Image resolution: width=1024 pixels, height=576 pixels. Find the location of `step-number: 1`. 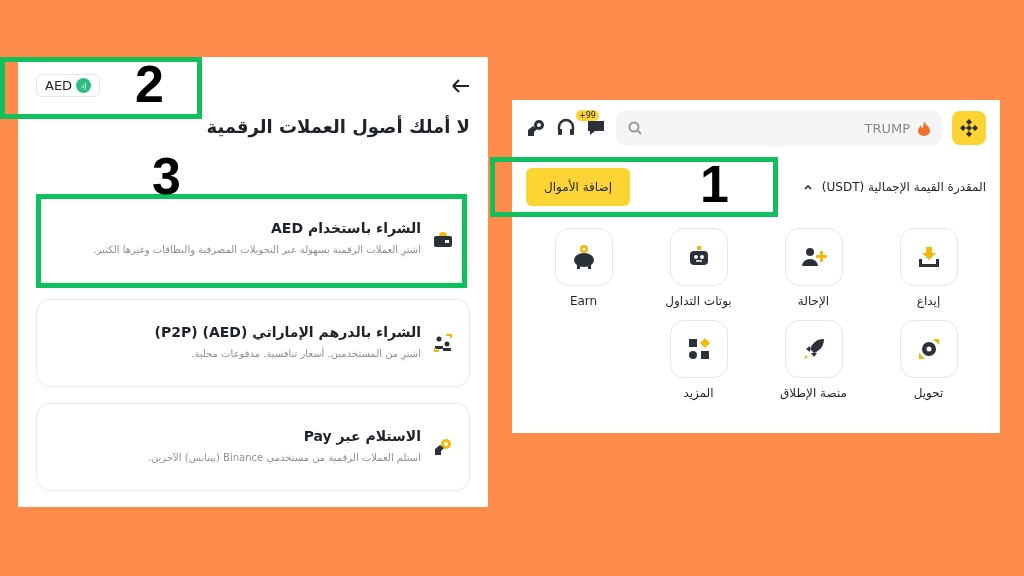

step-number: 1 is located at coordinates (714, 184).